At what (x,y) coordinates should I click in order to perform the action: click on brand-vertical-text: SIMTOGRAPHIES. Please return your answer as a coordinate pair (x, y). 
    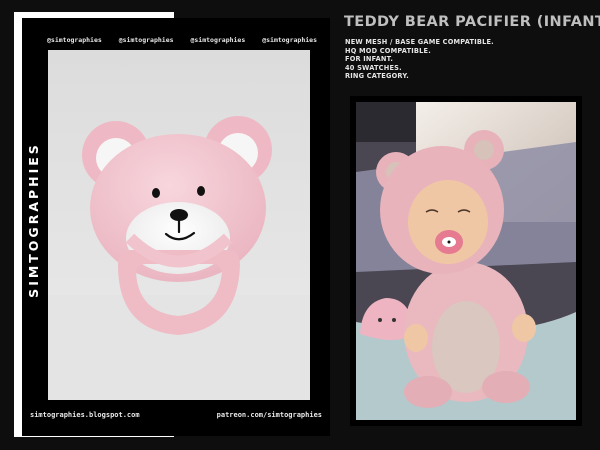
    Looking at the image, I should click on (33, 220).